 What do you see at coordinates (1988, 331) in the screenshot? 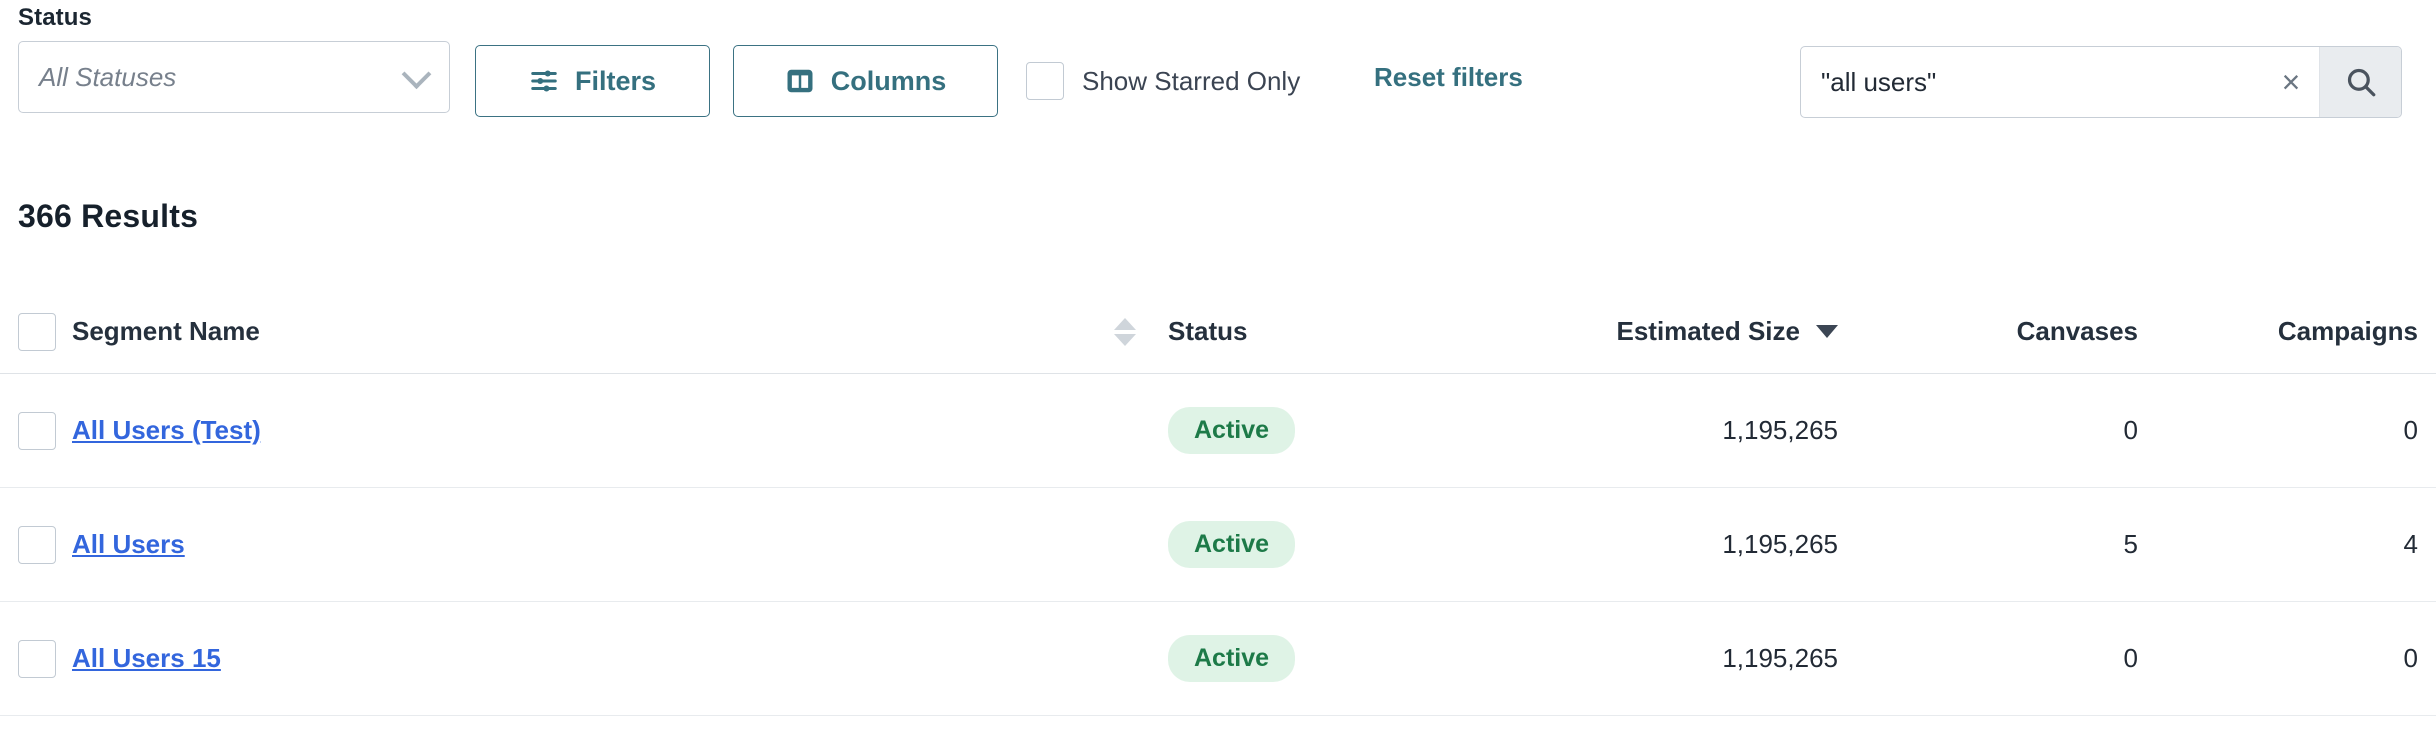
I see `header-canvases: Canvases` at bounding box center [1988, 331].